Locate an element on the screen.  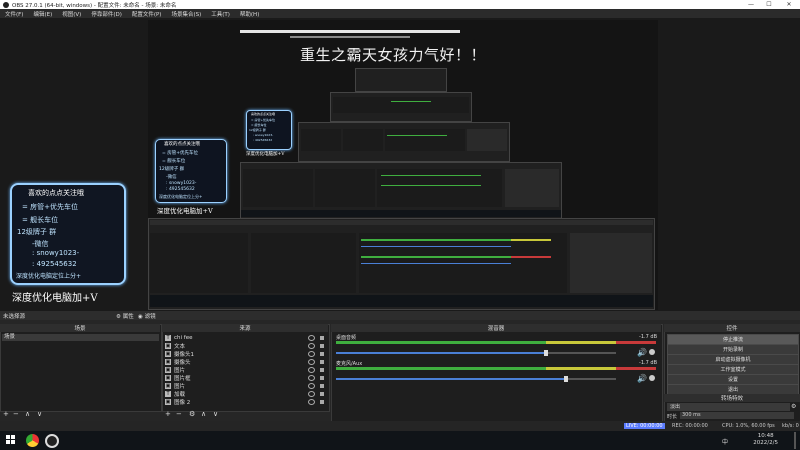
add-scene-button: + is located at coordinates (6, 414).